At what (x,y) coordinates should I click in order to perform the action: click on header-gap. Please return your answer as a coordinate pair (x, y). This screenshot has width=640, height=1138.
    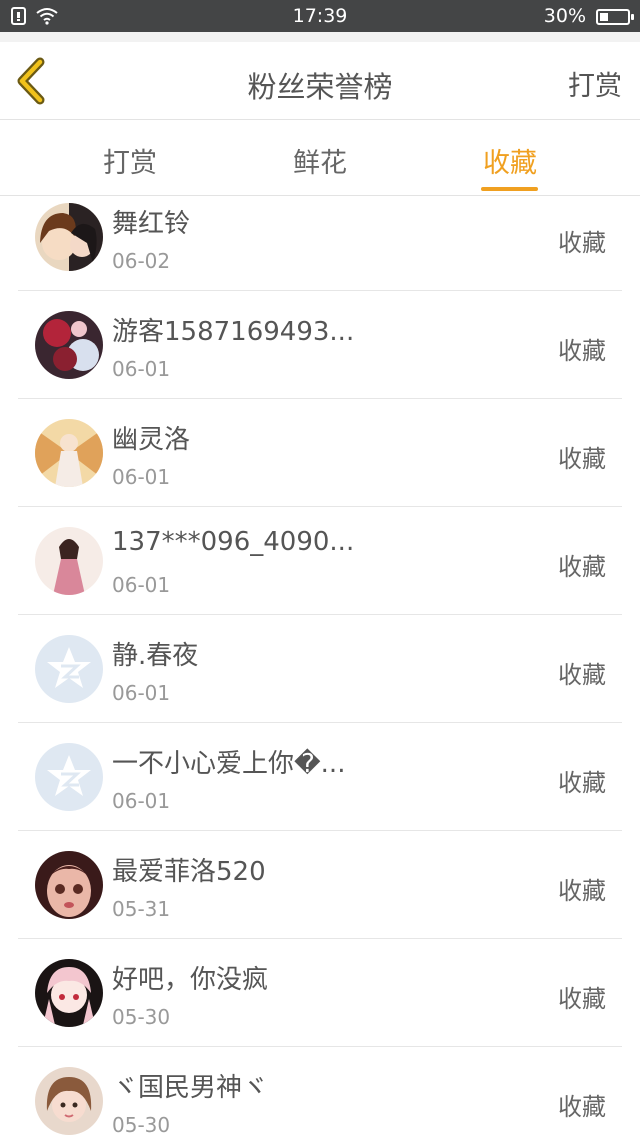
    Looking at the image, I should click on (320, 37).